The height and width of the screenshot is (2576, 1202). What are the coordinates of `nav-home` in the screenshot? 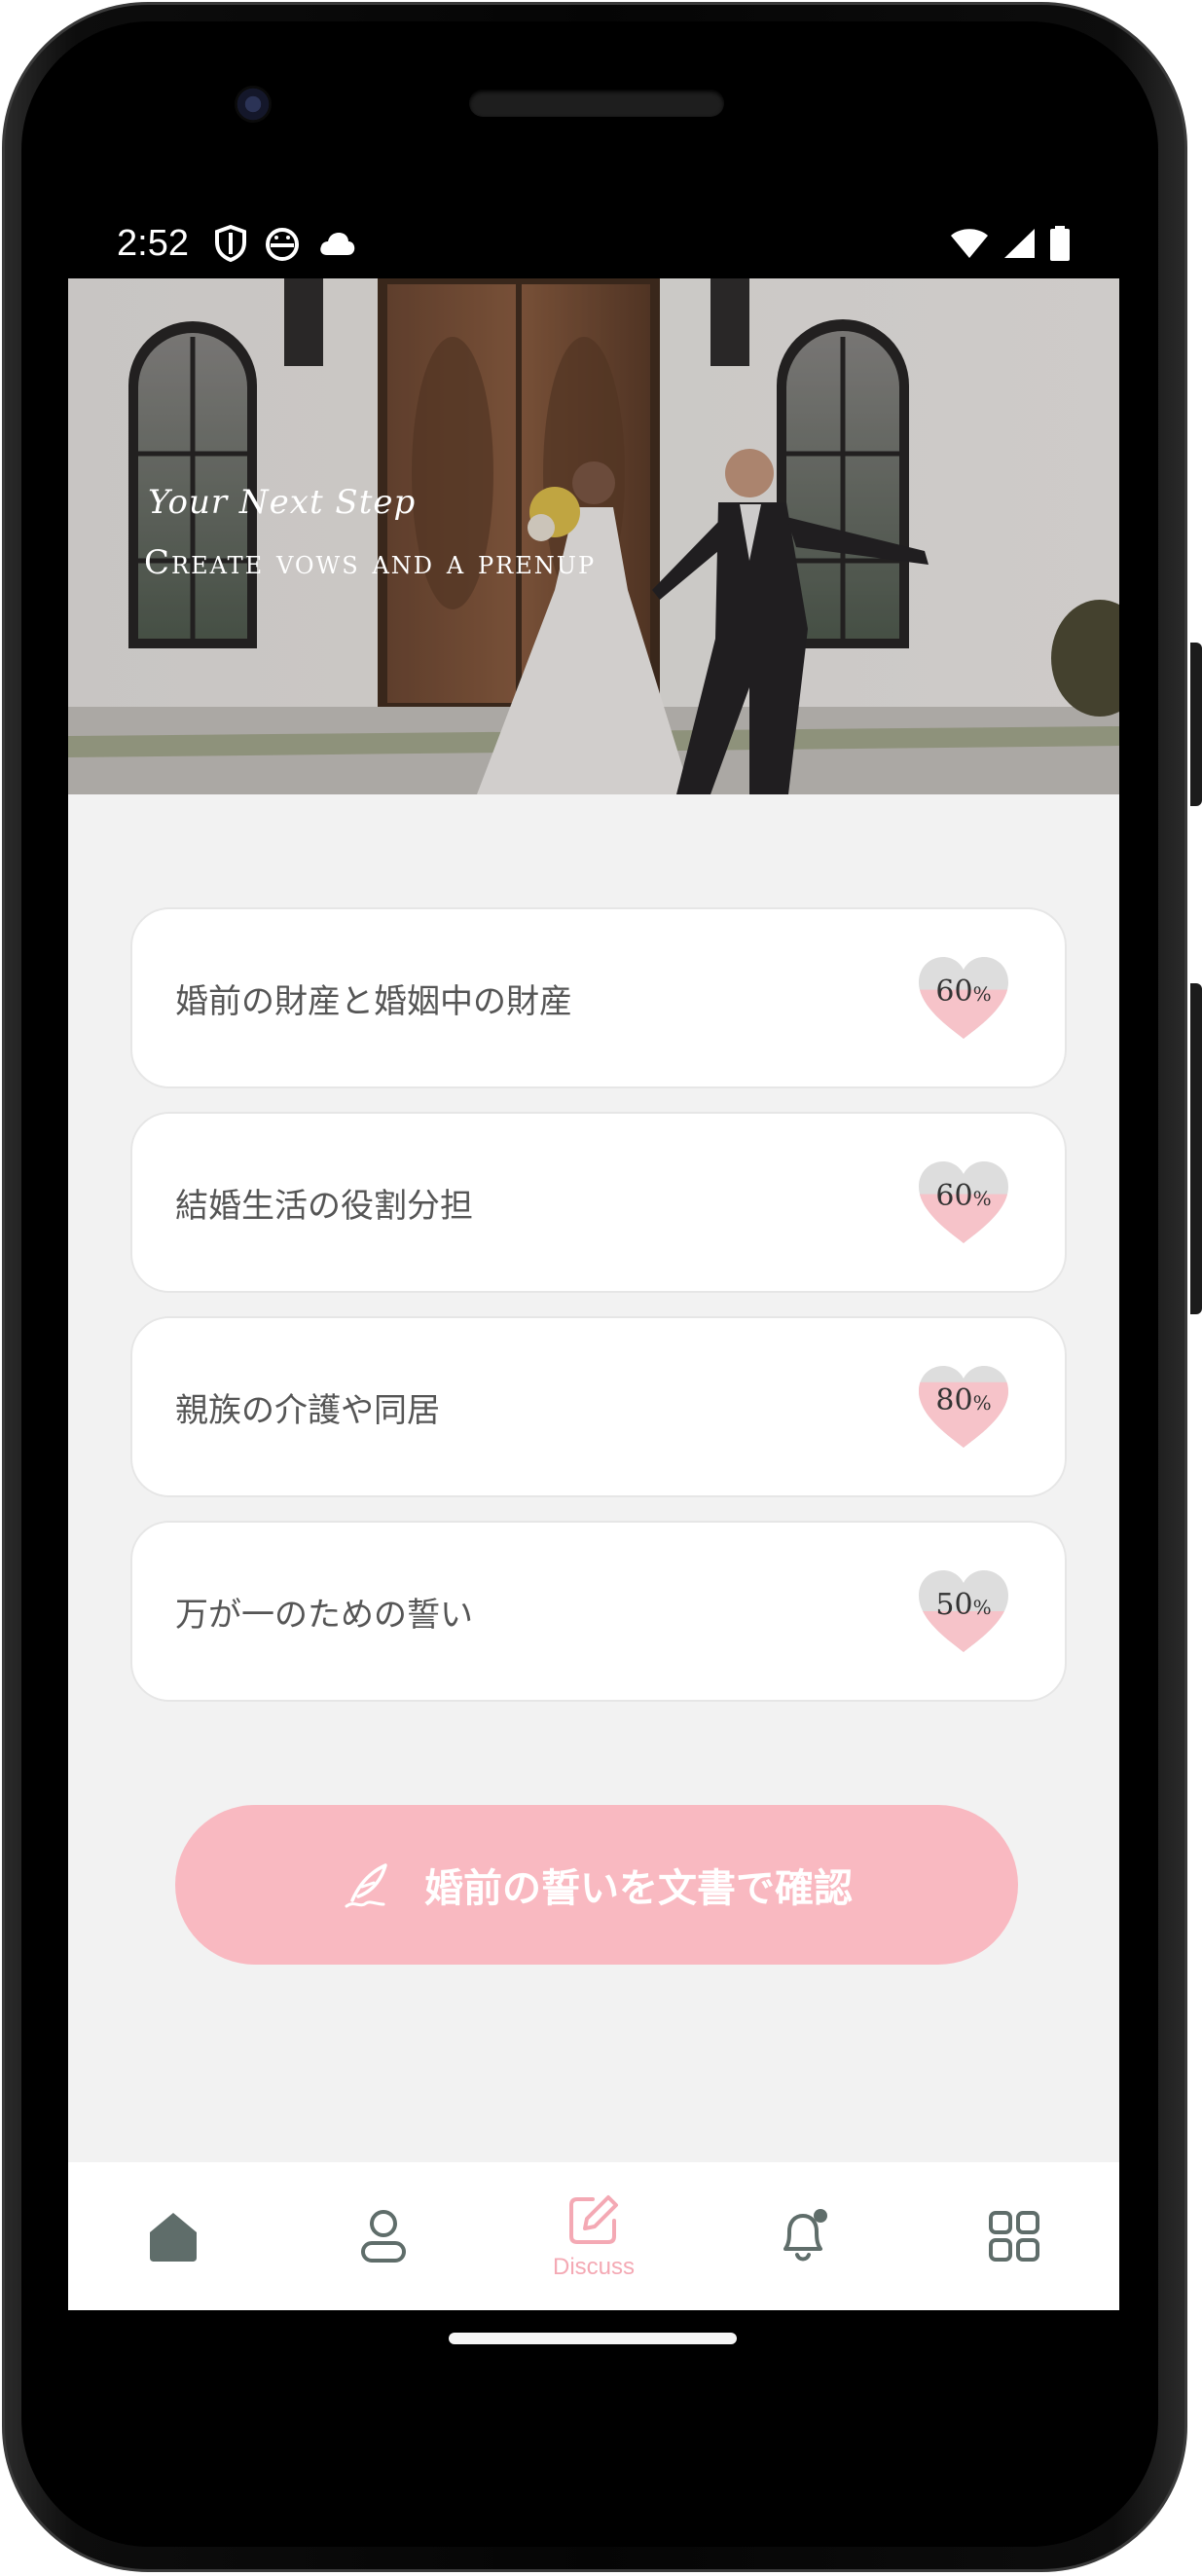 It's located at (173, 2236).